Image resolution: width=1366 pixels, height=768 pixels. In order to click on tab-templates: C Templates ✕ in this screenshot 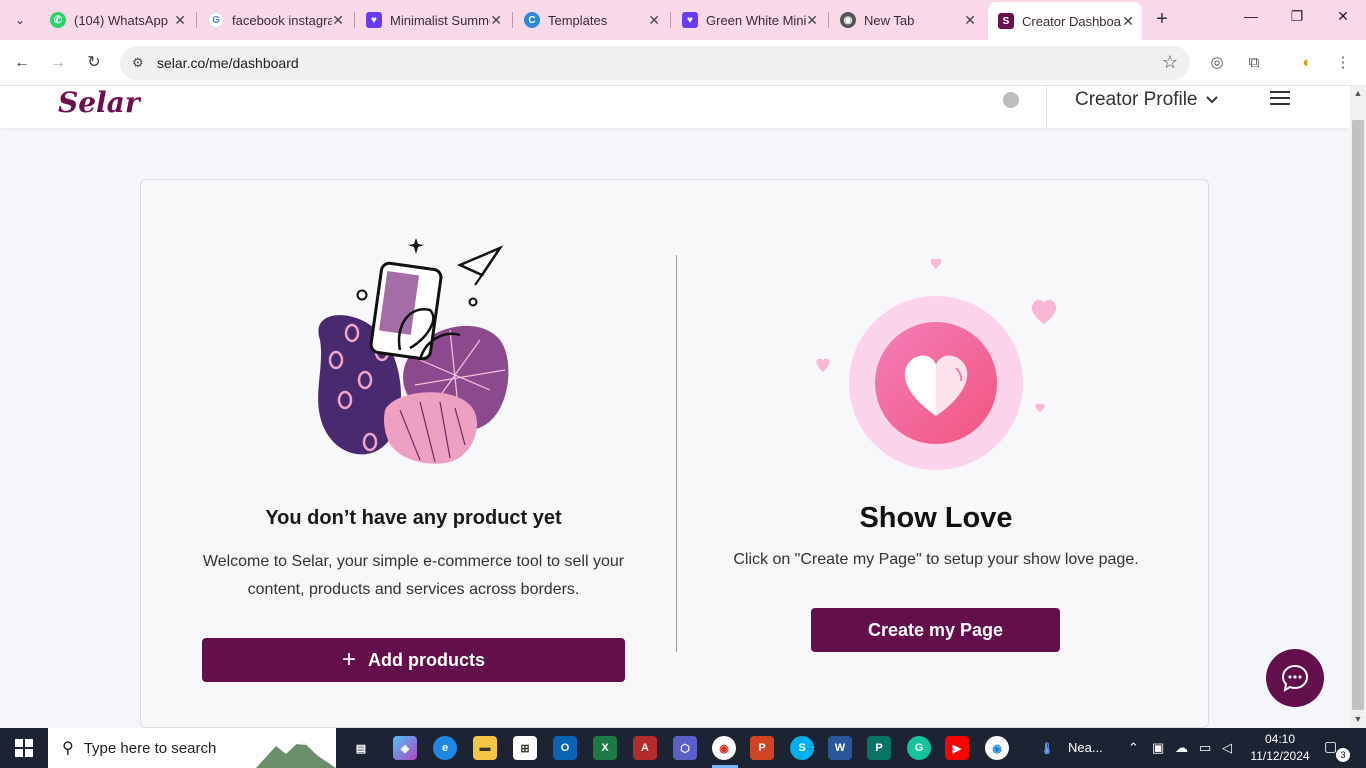, I will do `click(591, 20)`.